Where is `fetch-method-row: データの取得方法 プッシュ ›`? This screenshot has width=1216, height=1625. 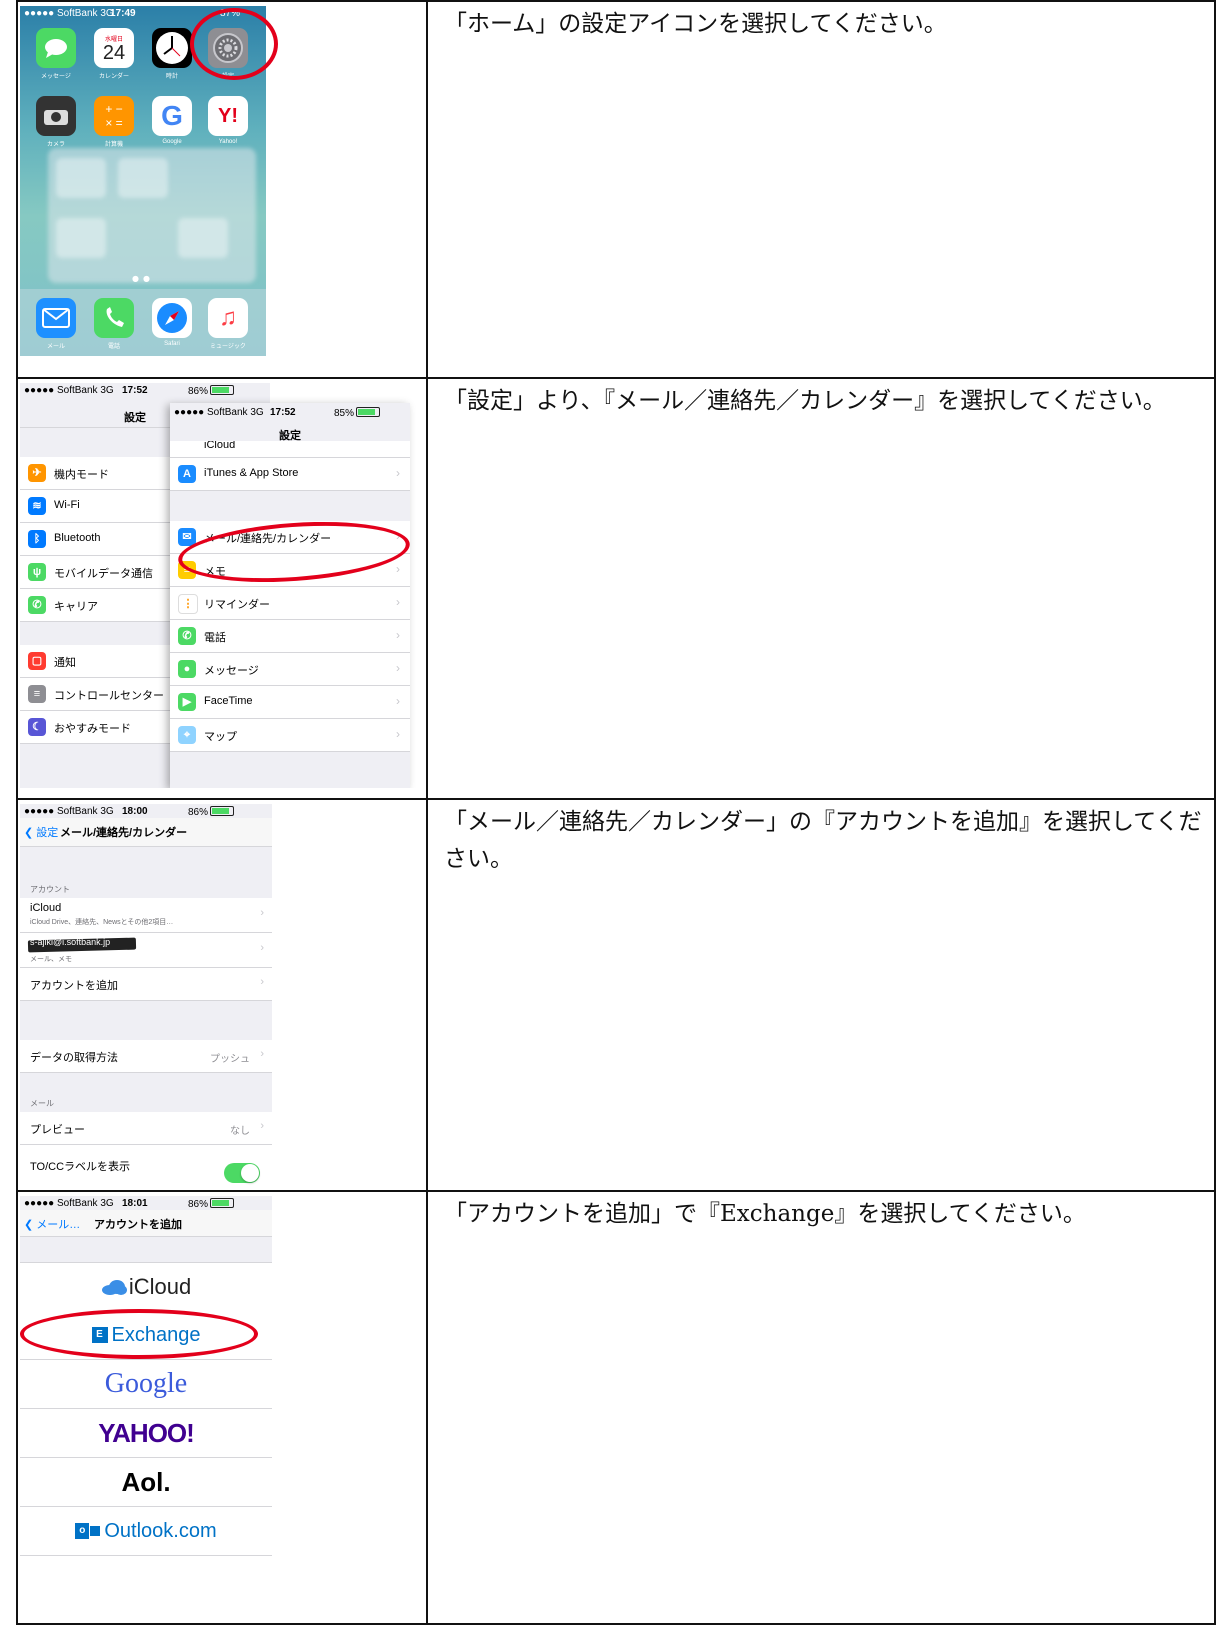
fetch-method-row: データの取得方法 プッシュ › is located at coordinates (146, 1056).